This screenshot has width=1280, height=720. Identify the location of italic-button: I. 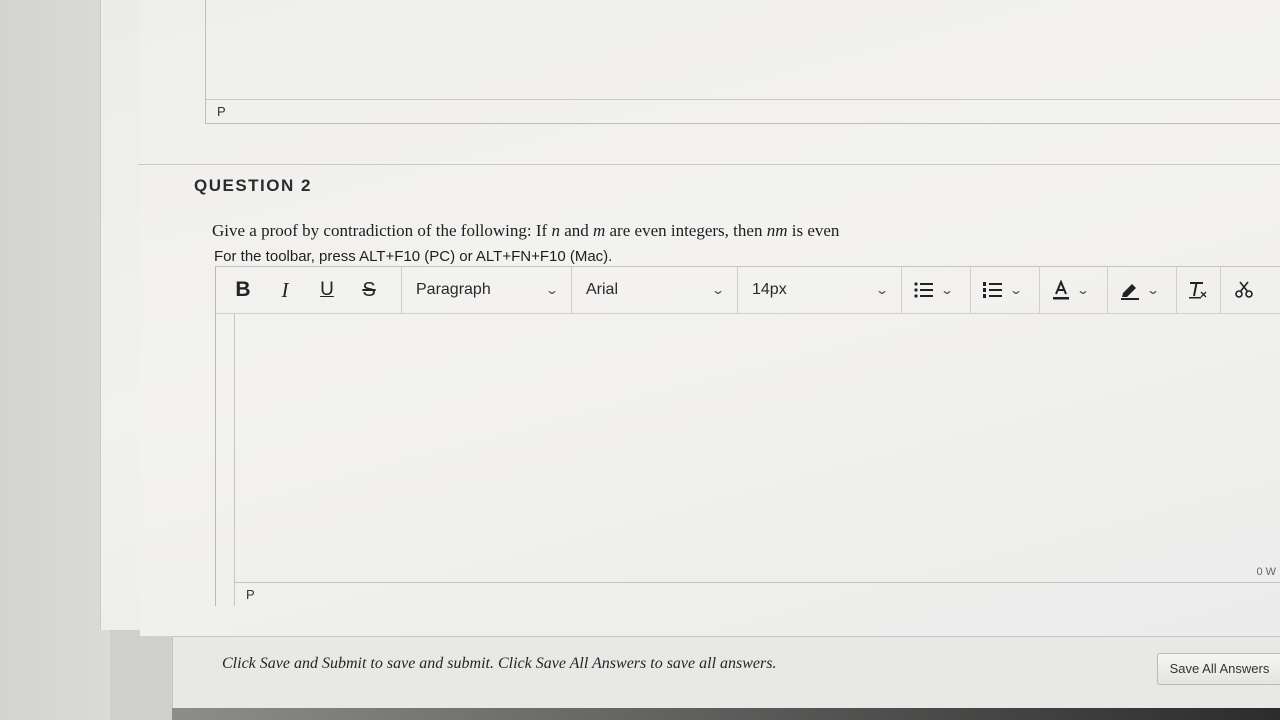
(285, 290).